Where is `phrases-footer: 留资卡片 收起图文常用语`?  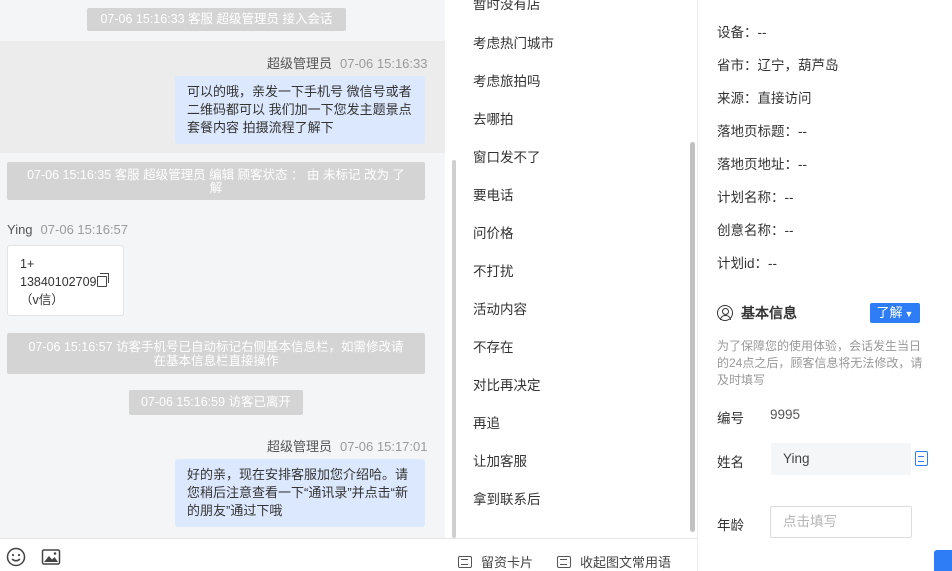 phrases-footer: 留资卡片 收起图文常用语 is located at coordinates (571, 554).